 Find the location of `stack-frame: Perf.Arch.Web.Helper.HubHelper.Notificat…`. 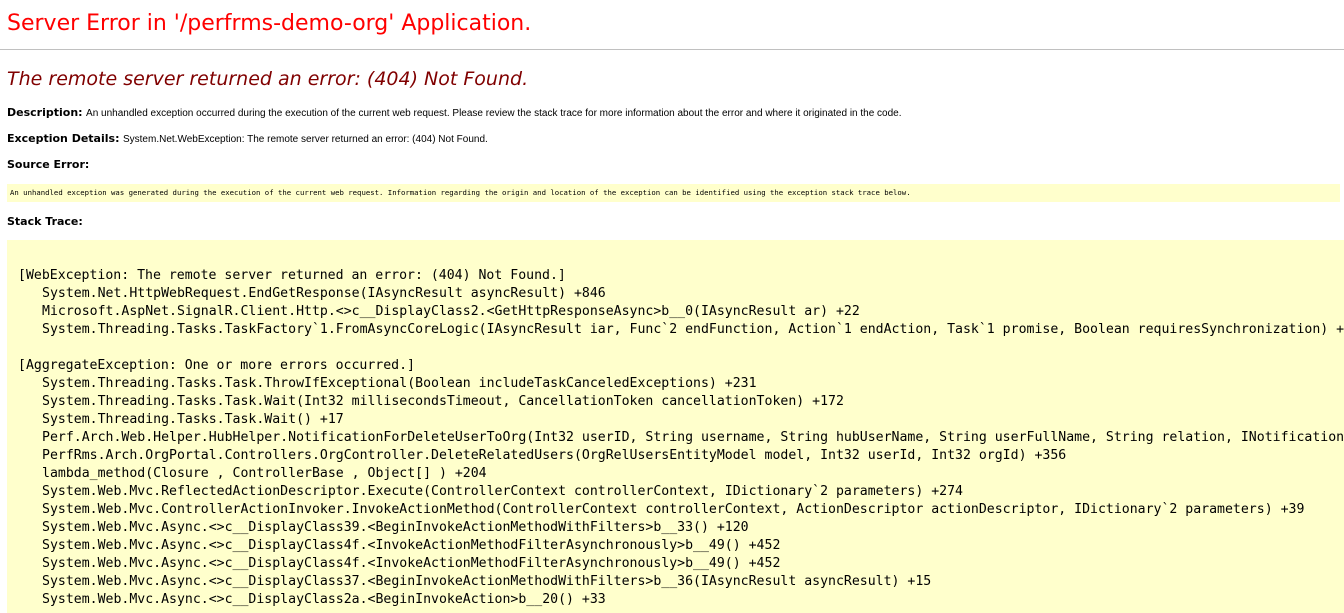

stack-frame: Perf.Arch.Web.Helper.HubHelper.Notificat… is located at coordinates (693, 437).